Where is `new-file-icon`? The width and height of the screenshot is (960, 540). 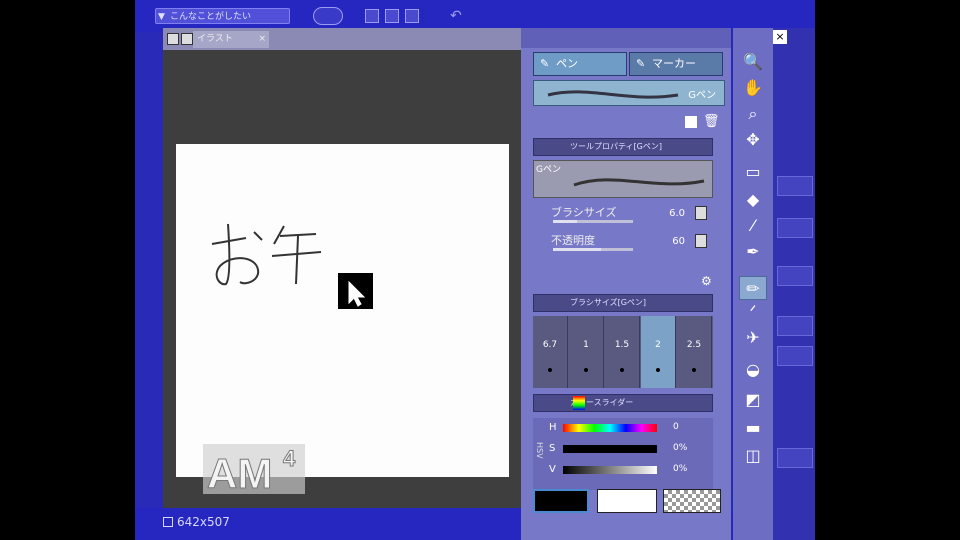
new-file-icon is located at coordinates (372, 16).